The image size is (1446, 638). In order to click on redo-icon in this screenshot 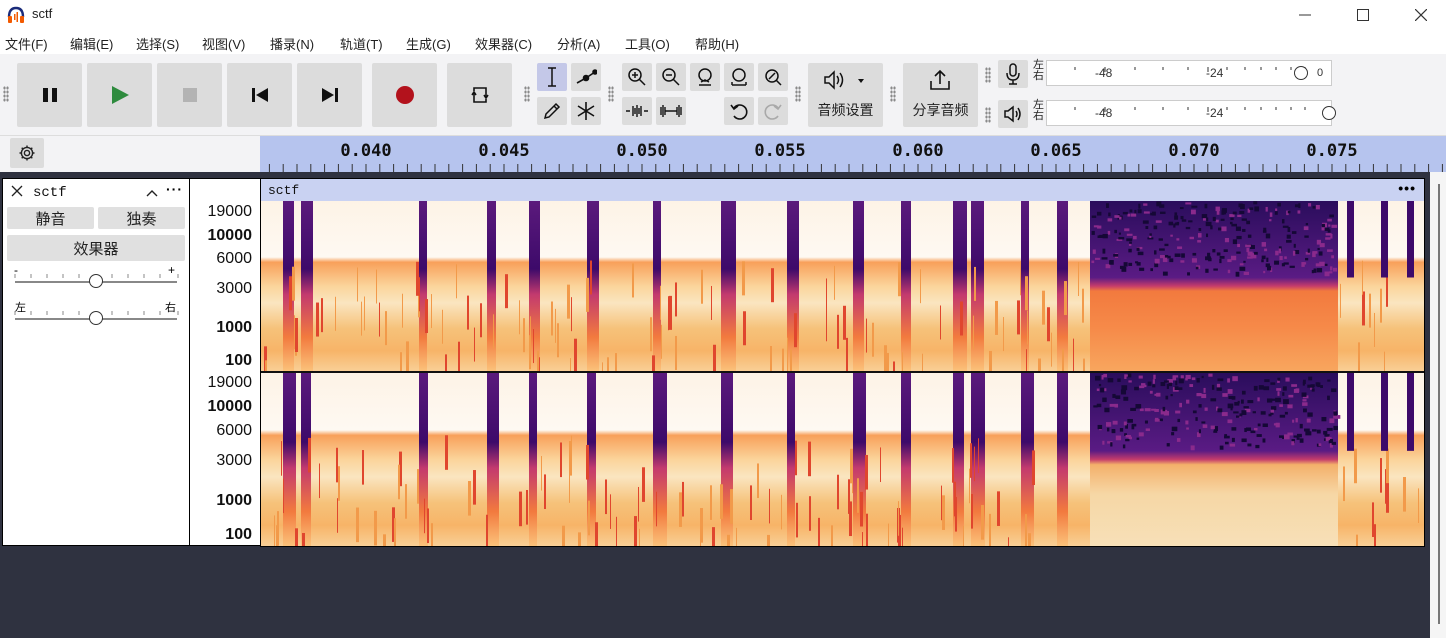, I will do `click(773, 112)`.